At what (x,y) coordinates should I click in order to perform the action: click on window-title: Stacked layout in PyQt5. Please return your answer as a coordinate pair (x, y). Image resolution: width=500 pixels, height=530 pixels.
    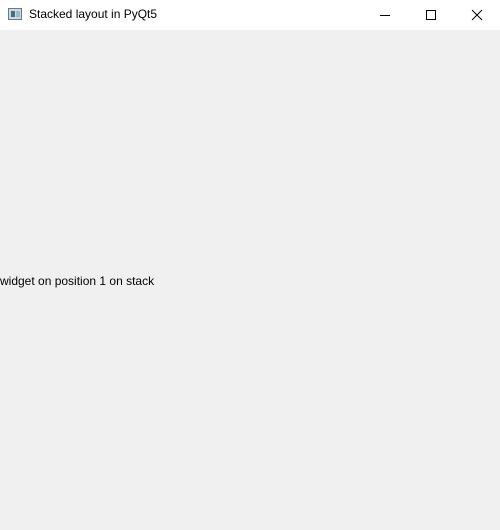
    Looking at the image, I should click on (93, 14).